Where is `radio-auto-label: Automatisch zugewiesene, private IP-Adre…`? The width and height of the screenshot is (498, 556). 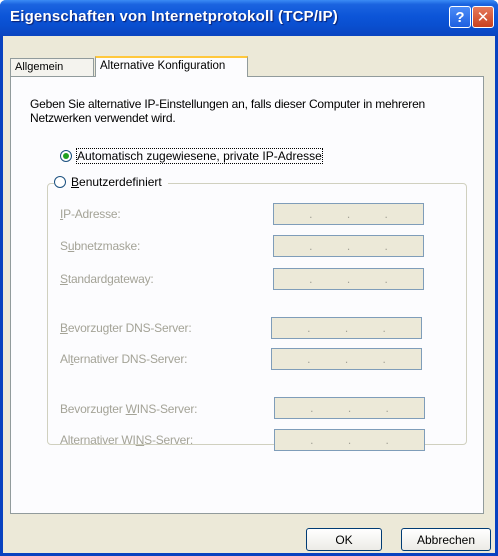 radio-auto-label: Automatisch zugewiesene, private IP-Adre… is located at coordinates (199, 156).